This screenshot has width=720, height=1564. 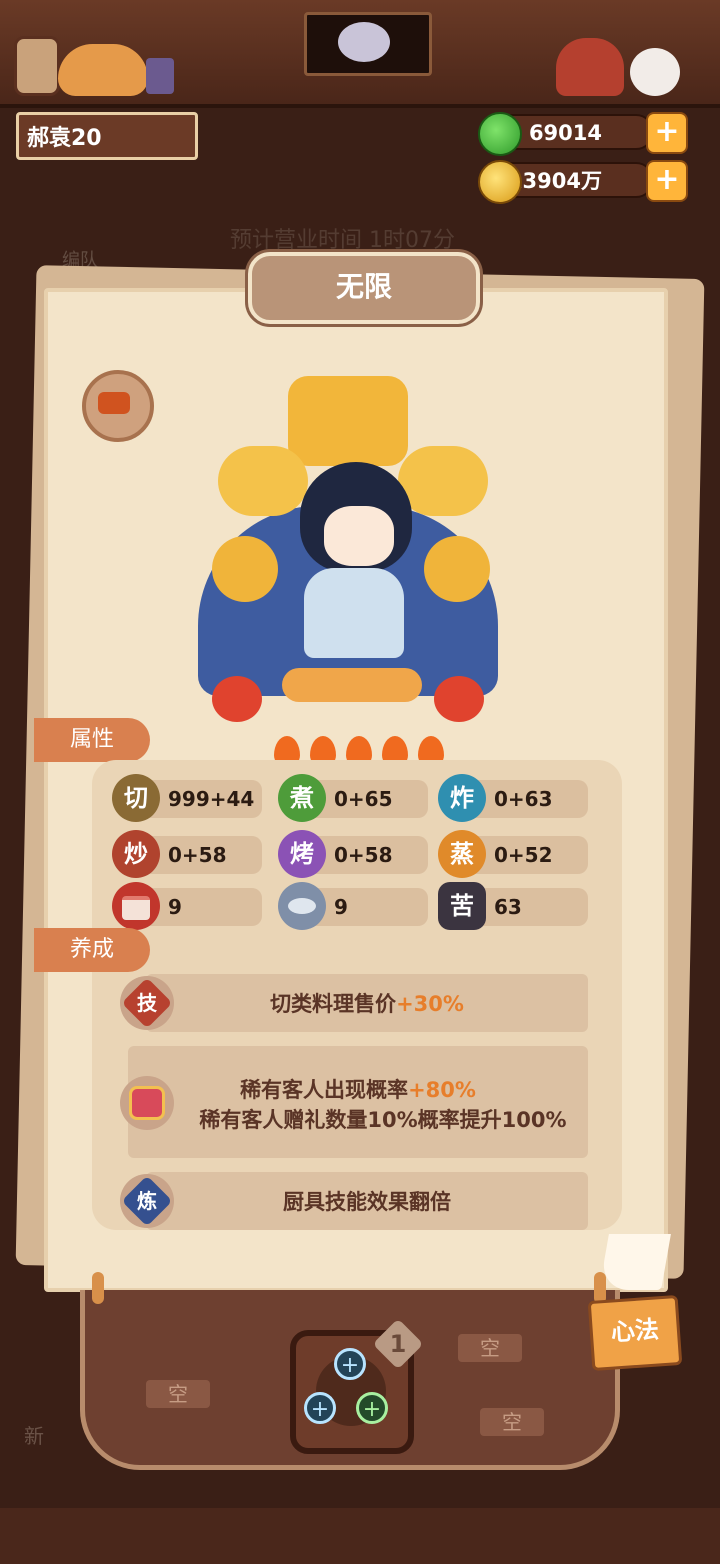 I want to click on paper-curl, so click(x=635, y=1262).